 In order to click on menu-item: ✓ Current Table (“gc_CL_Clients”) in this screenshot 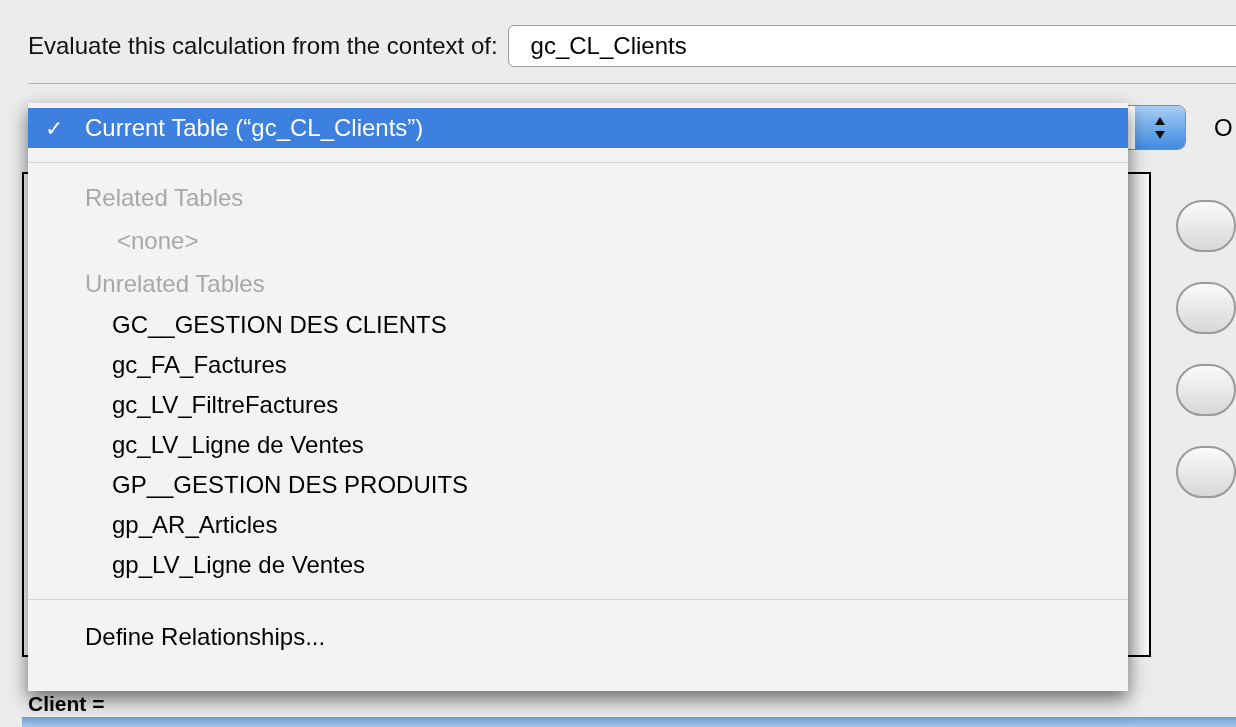, I will do `click(578, 128)`.